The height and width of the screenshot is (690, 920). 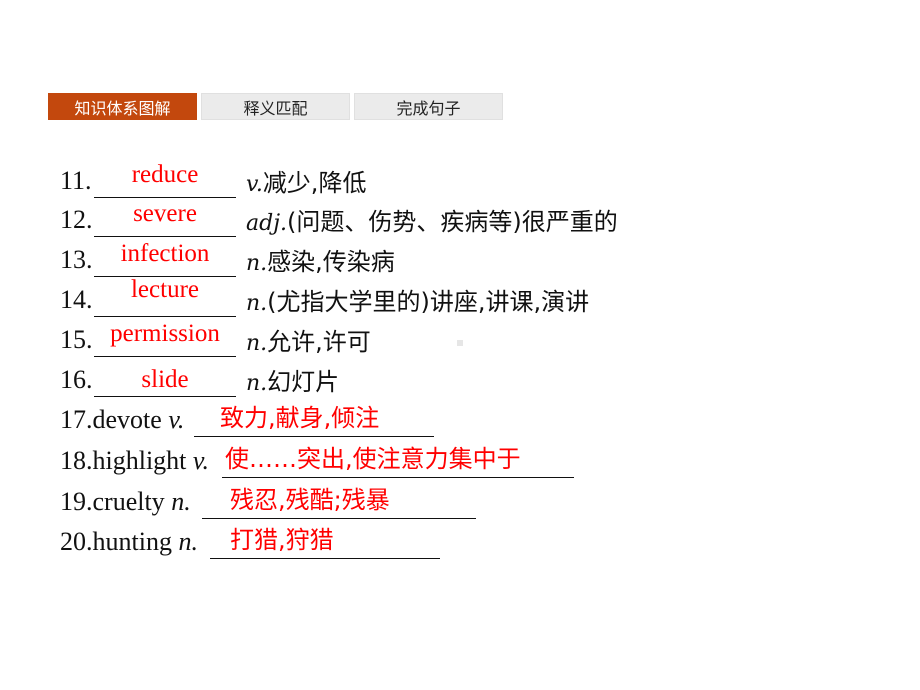 I want to click on answer-text: severe, so click(x=165, y=213).